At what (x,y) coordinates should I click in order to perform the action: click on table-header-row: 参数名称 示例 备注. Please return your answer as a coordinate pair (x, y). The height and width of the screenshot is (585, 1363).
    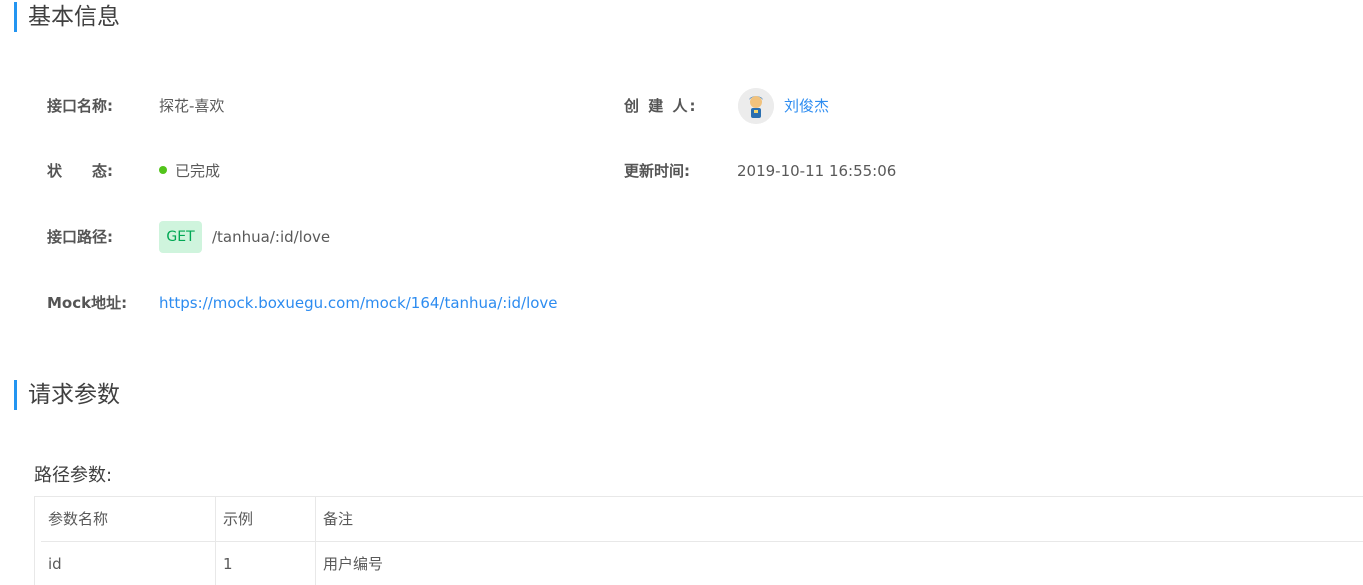
    Looking at the image, I should click on (702, 519).